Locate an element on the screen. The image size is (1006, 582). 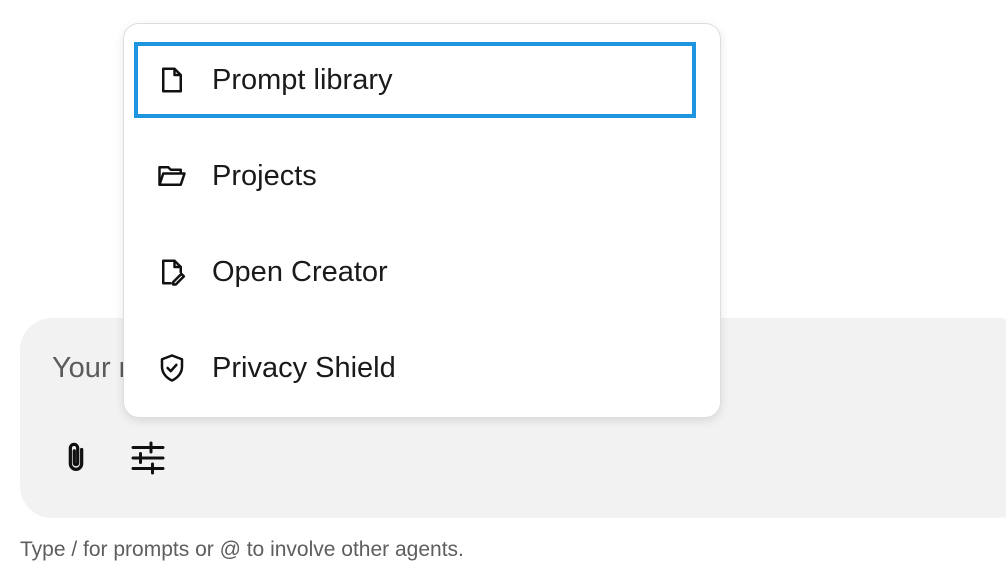
attach-button is located at coordinates (76, 458).